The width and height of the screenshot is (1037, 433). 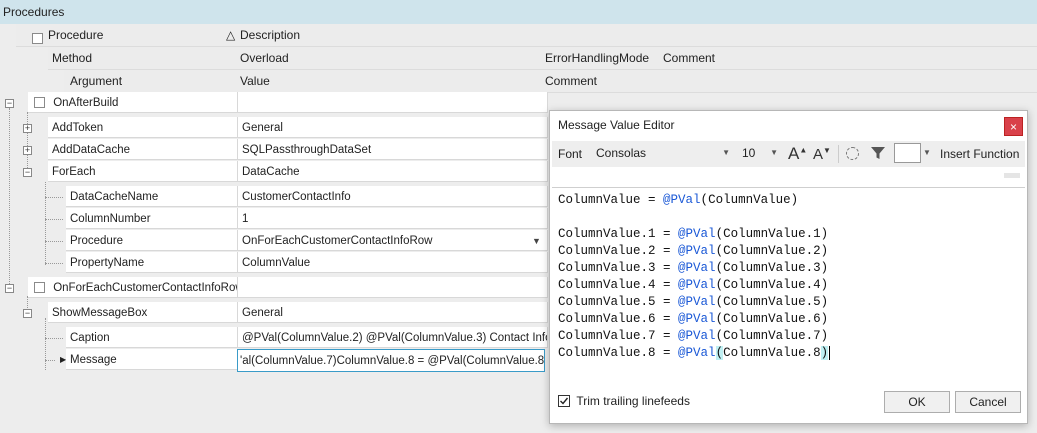 I want to click on argument-row-column-number: ColumnNumber 1, so click(x=274, y=219).